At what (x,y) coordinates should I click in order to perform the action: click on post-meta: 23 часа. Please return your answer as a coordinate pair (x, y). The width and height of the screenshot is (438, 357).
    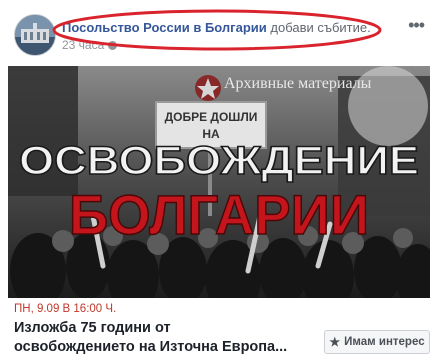
    Looking at the image, I should click on (90, 45).